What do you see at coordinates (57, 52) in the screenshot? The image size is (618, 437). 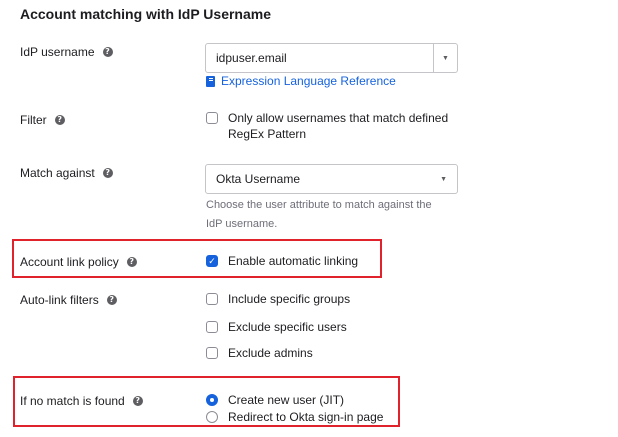 I see `idp-username-label-text: IdP username` at bounding box center [57, 52].